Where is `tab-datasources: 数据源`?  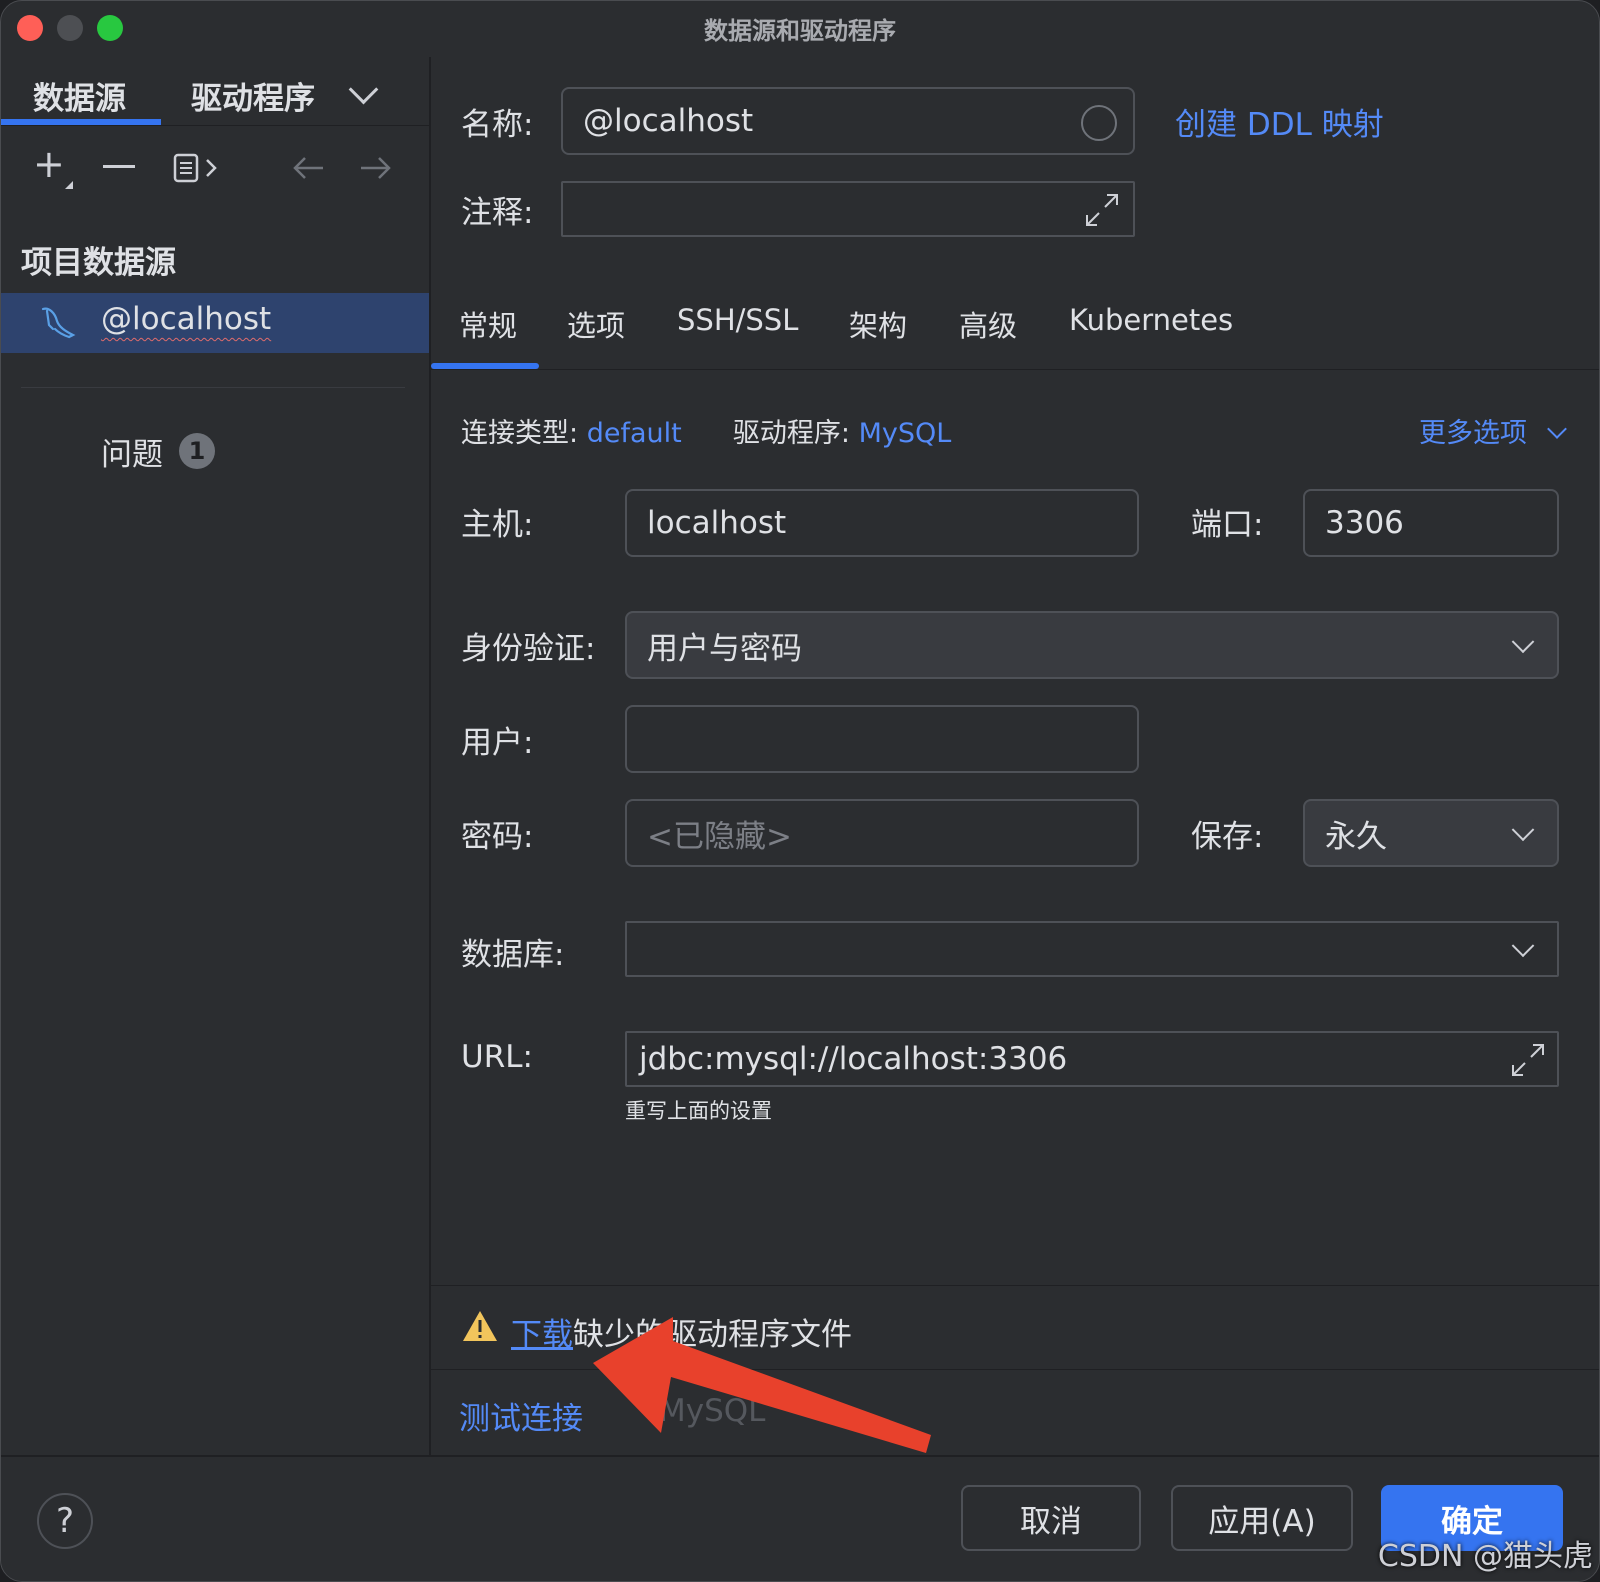
tab-datasources: 数据源 is located at coordinates (79, 95).